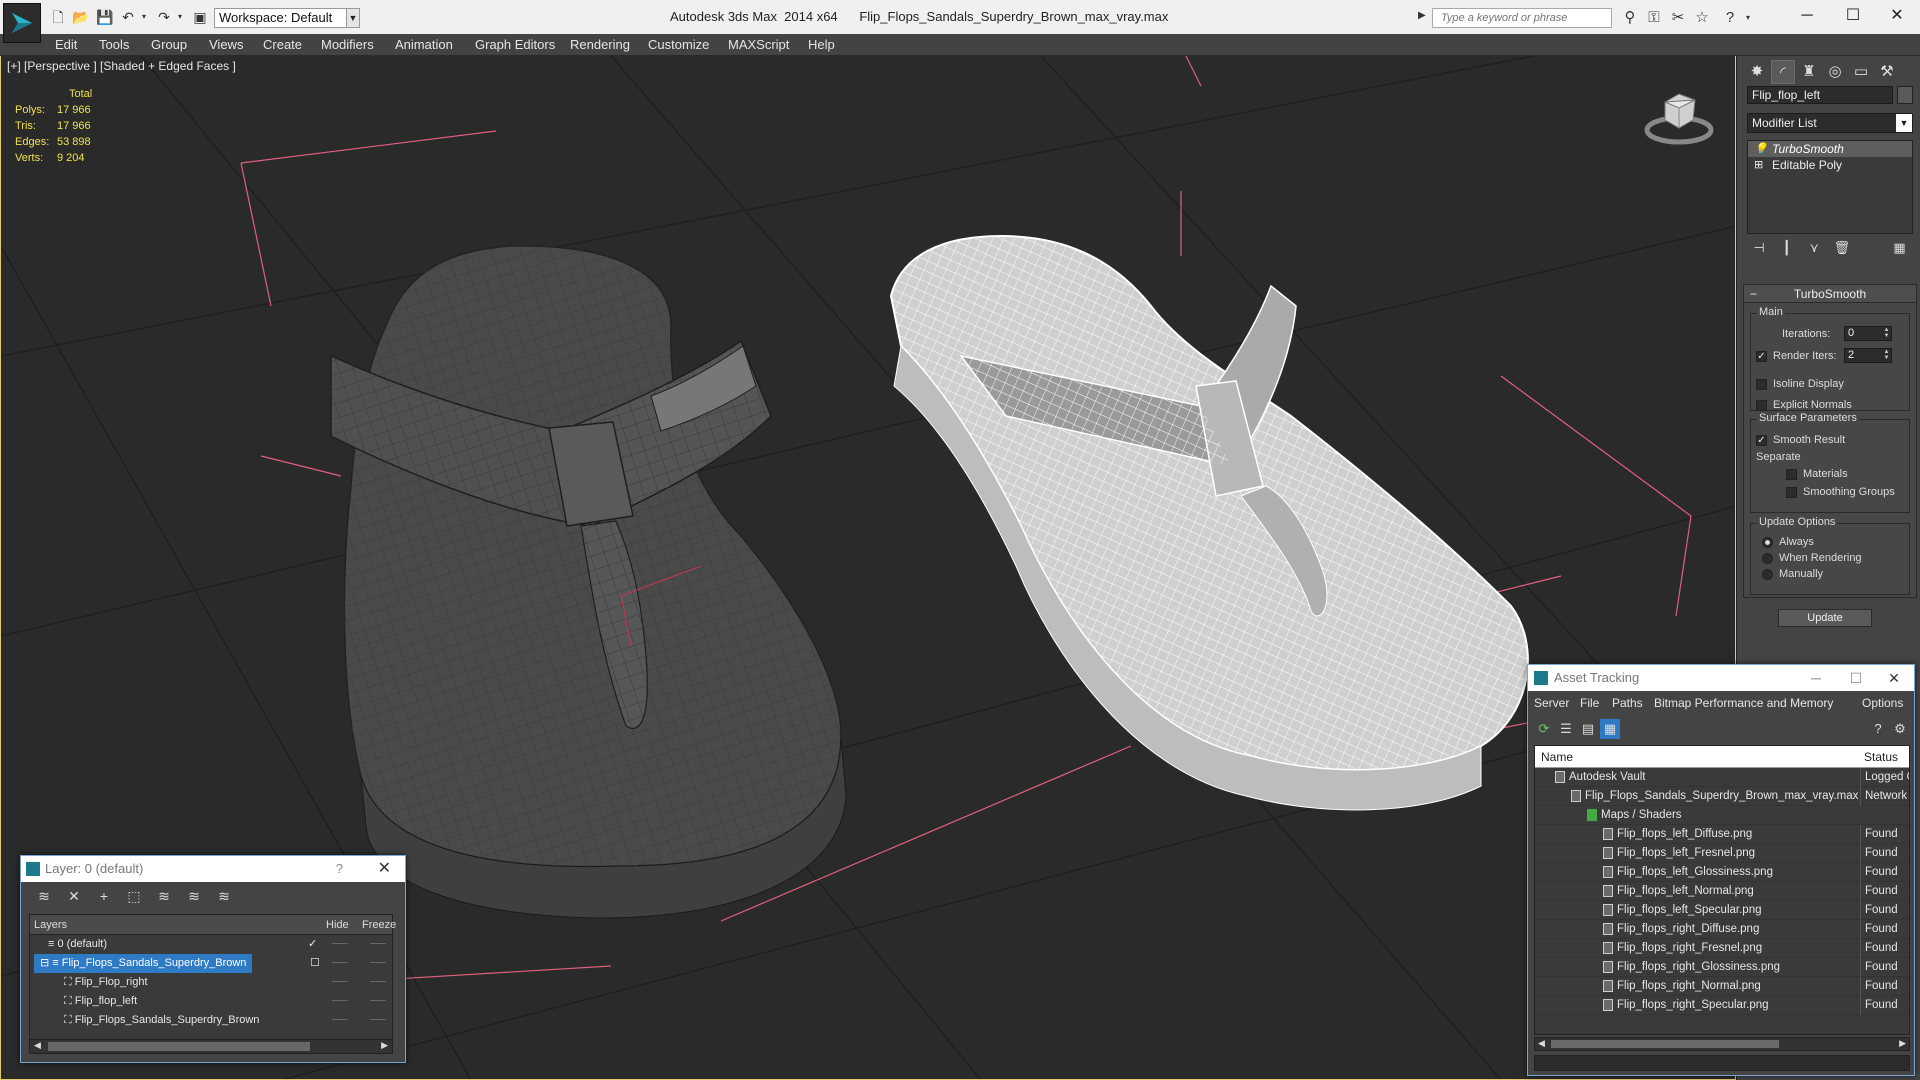 Image resolution: width=1920 pixels, height=1080 pixels. Describe the element at coordinates (1767, 542) in the screenshot. I see `radio-selected-icon` at that location.